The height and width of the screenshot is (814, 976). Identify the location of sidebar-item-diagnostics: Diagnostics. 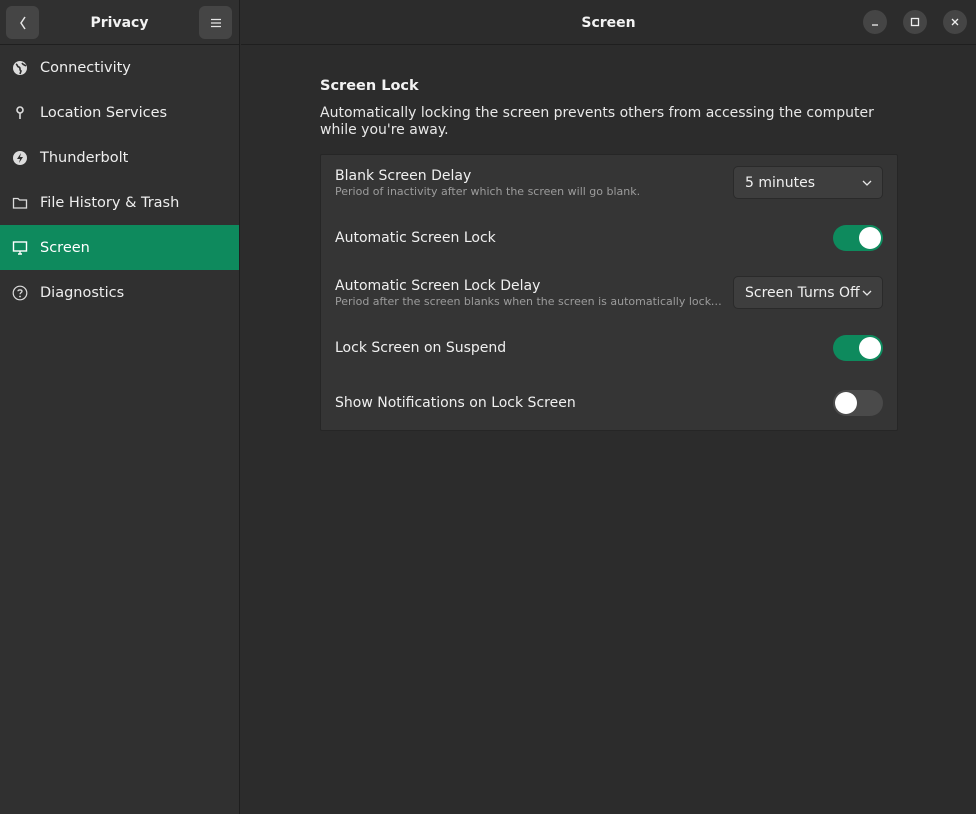
(119, 292).